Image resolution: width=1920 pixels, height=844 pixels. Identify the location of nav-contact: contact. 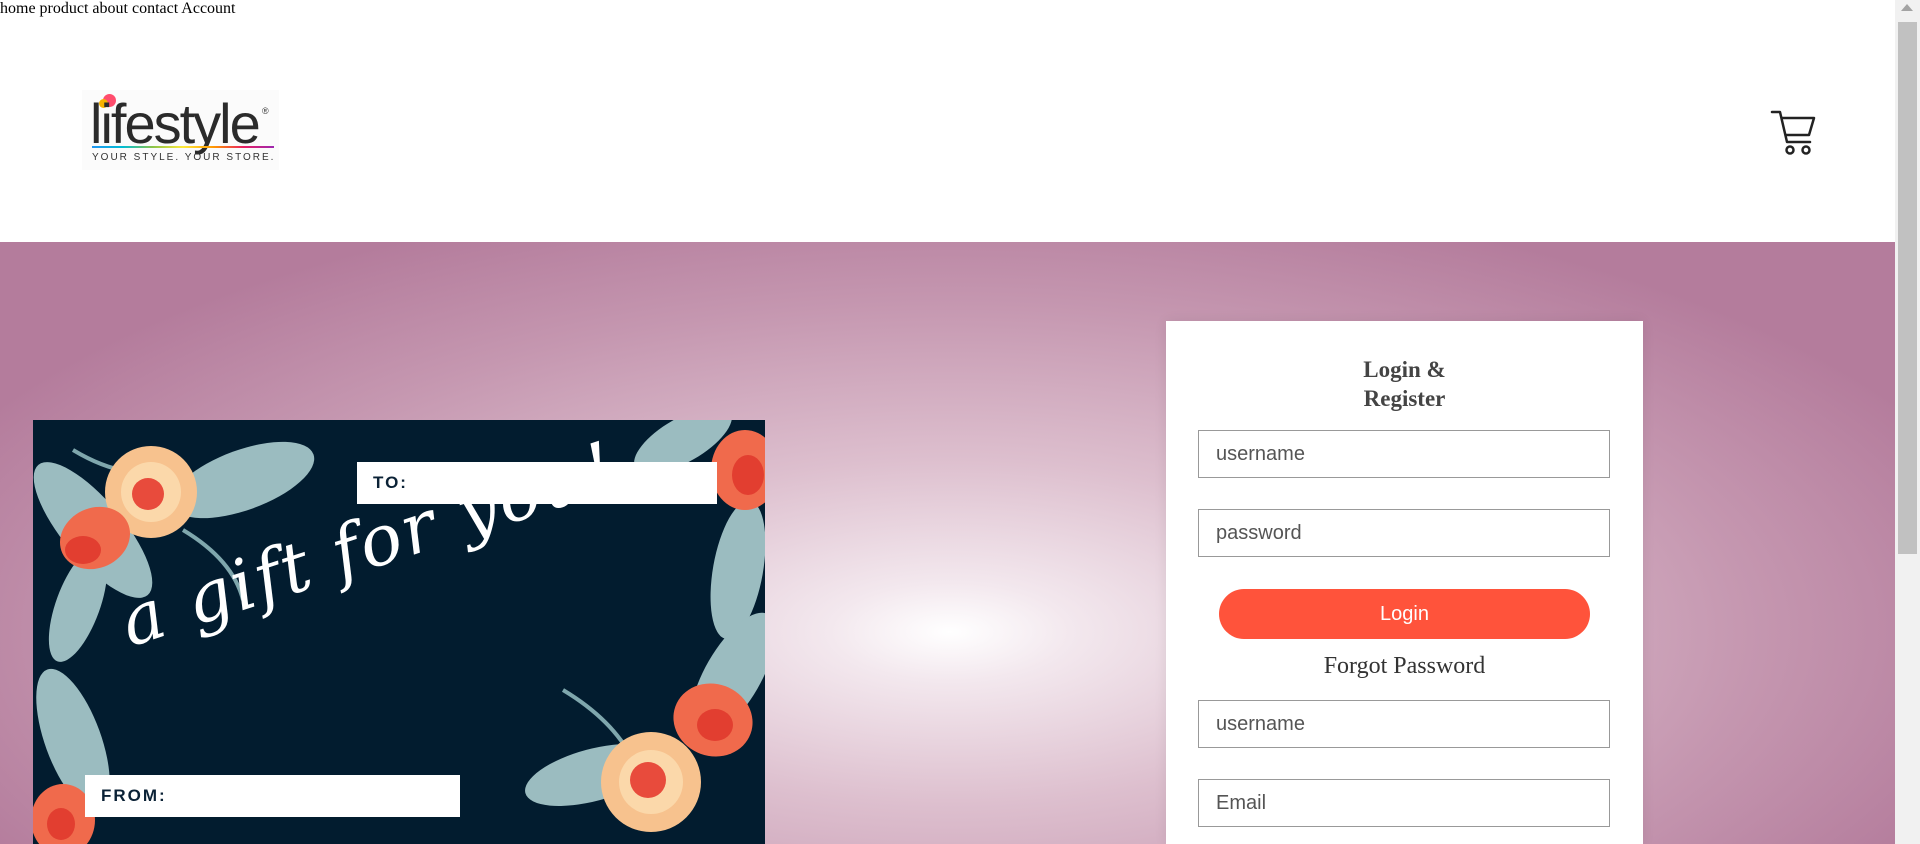
(155, 8).